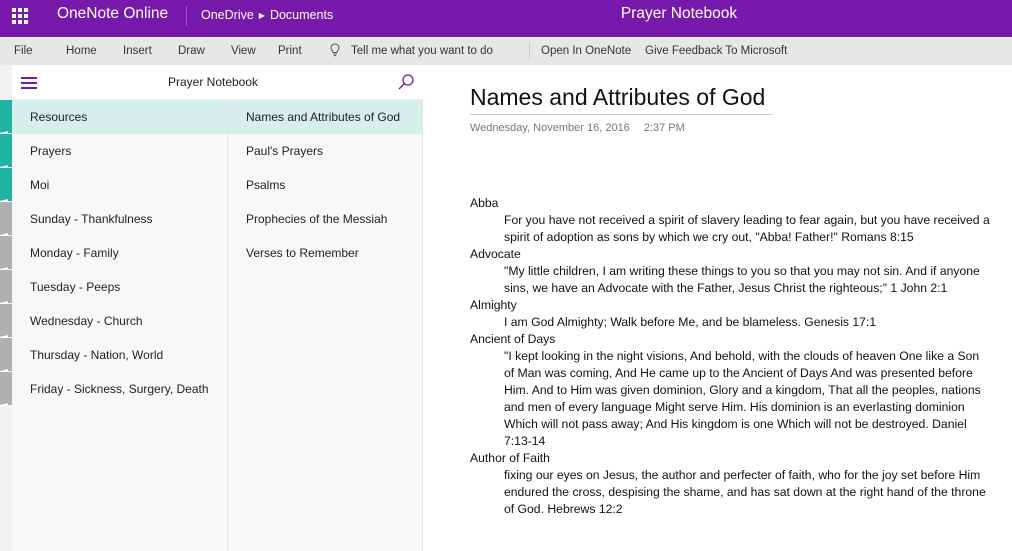  Describe the element at coordinates (510, 458) in the screenshot. I see `entry-term: Author of Faith` at that location.